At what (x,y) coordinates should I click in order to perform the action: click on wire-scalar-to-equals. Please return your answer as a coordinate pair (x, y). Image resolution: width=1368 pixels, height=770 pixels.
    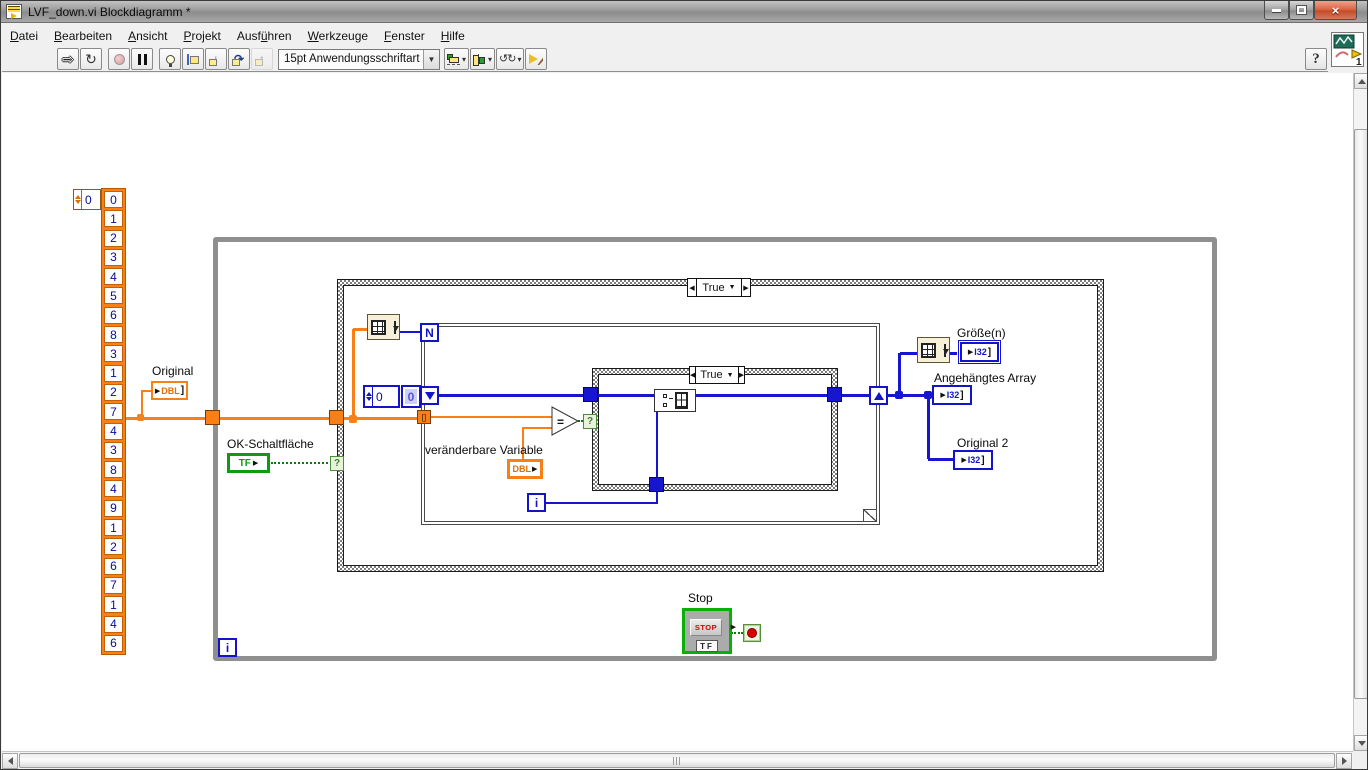
    Looking at the image, I should click on (492, 417).